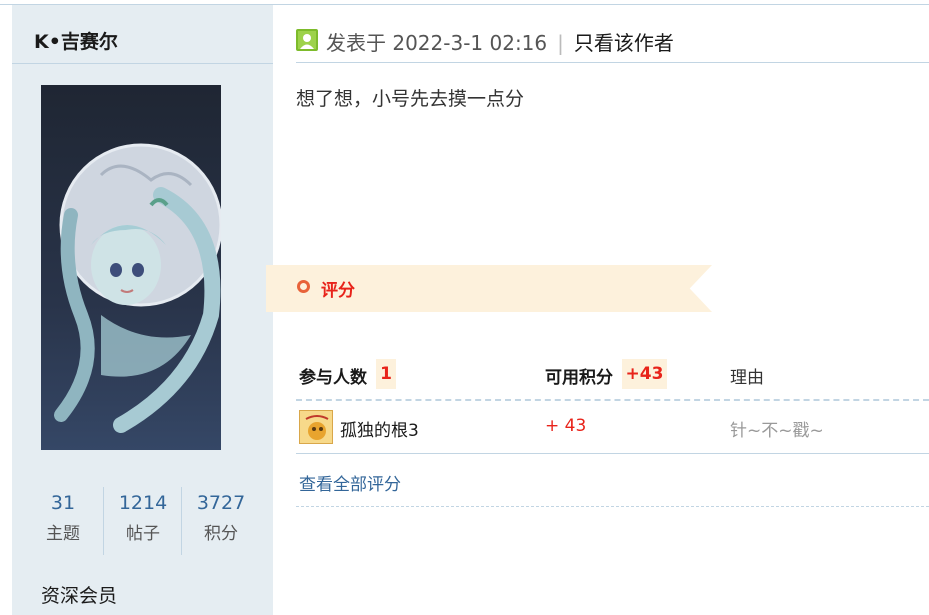 The image size is (929, 615). I want to click on post-content: 想了想，小号先去摸一点分, so click(410, 99).